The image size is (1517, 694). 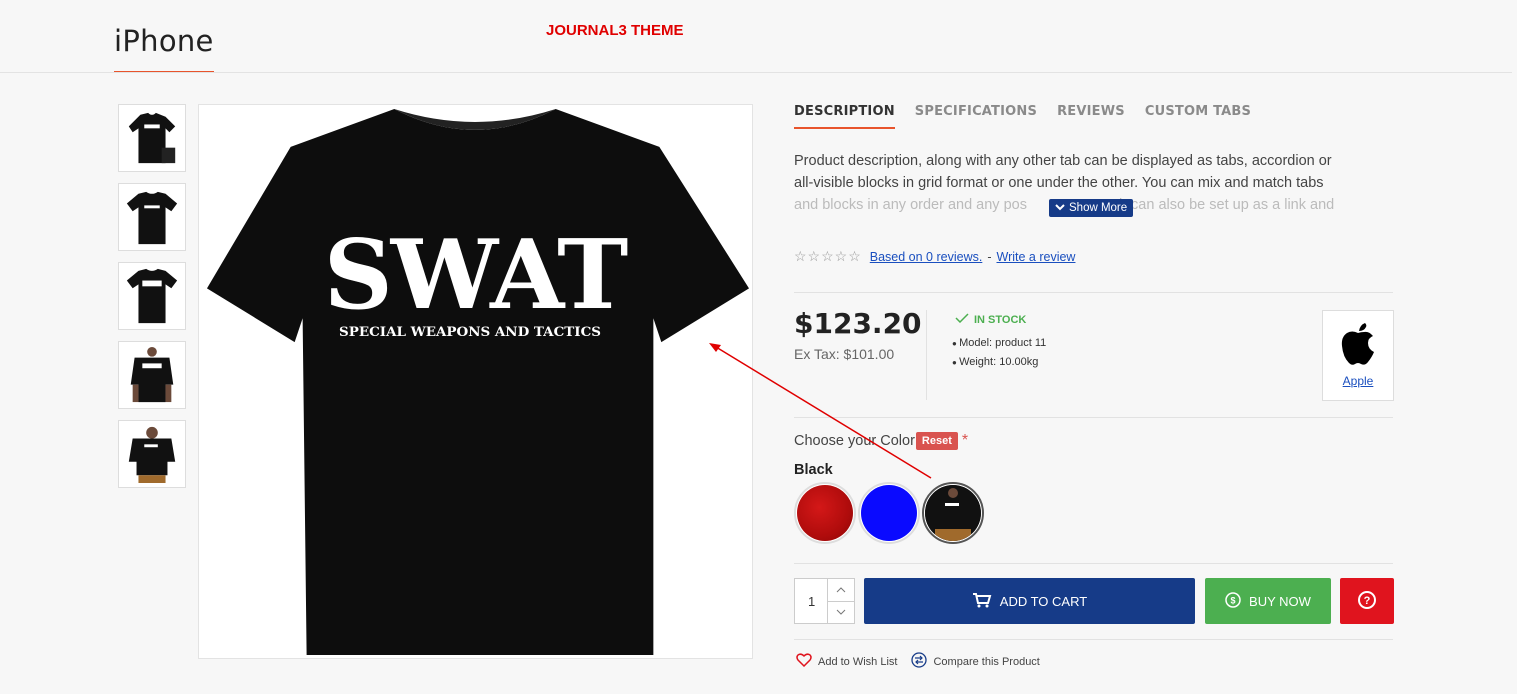 I want to click on apple-logo-icon, so click(x=1357, y=344).